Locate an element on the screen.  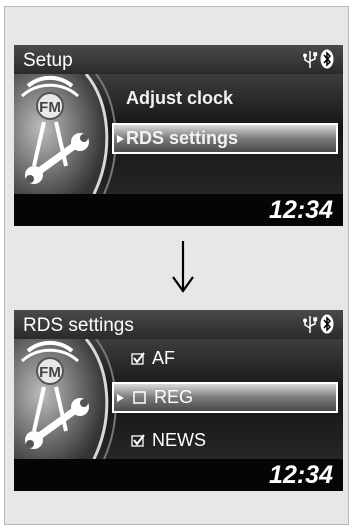
down-arrow-icon is located at coordinates (183, 267).